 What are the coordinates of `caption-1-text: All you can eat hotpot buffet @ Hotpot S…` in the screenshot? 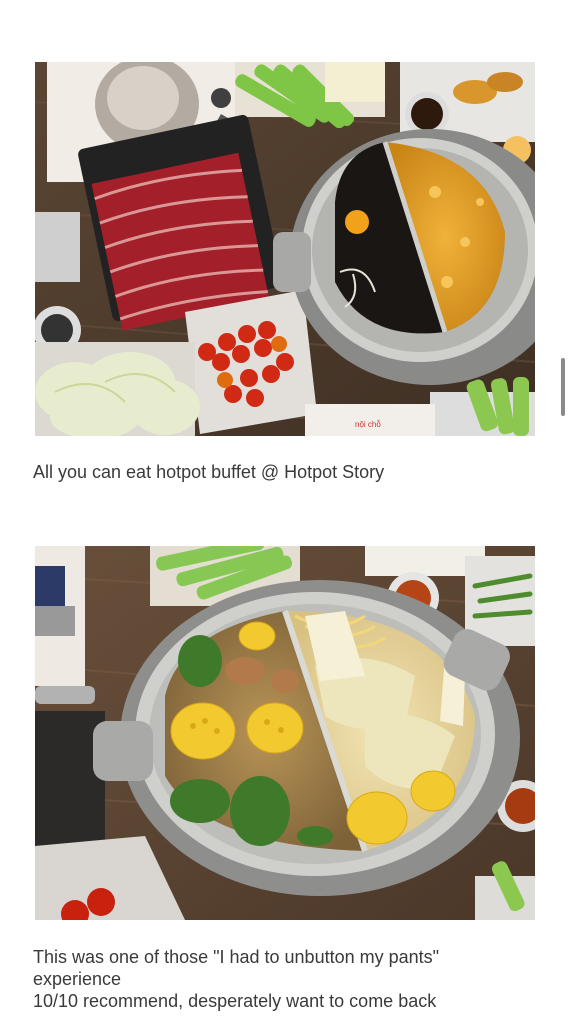 It's located at (209, 472).